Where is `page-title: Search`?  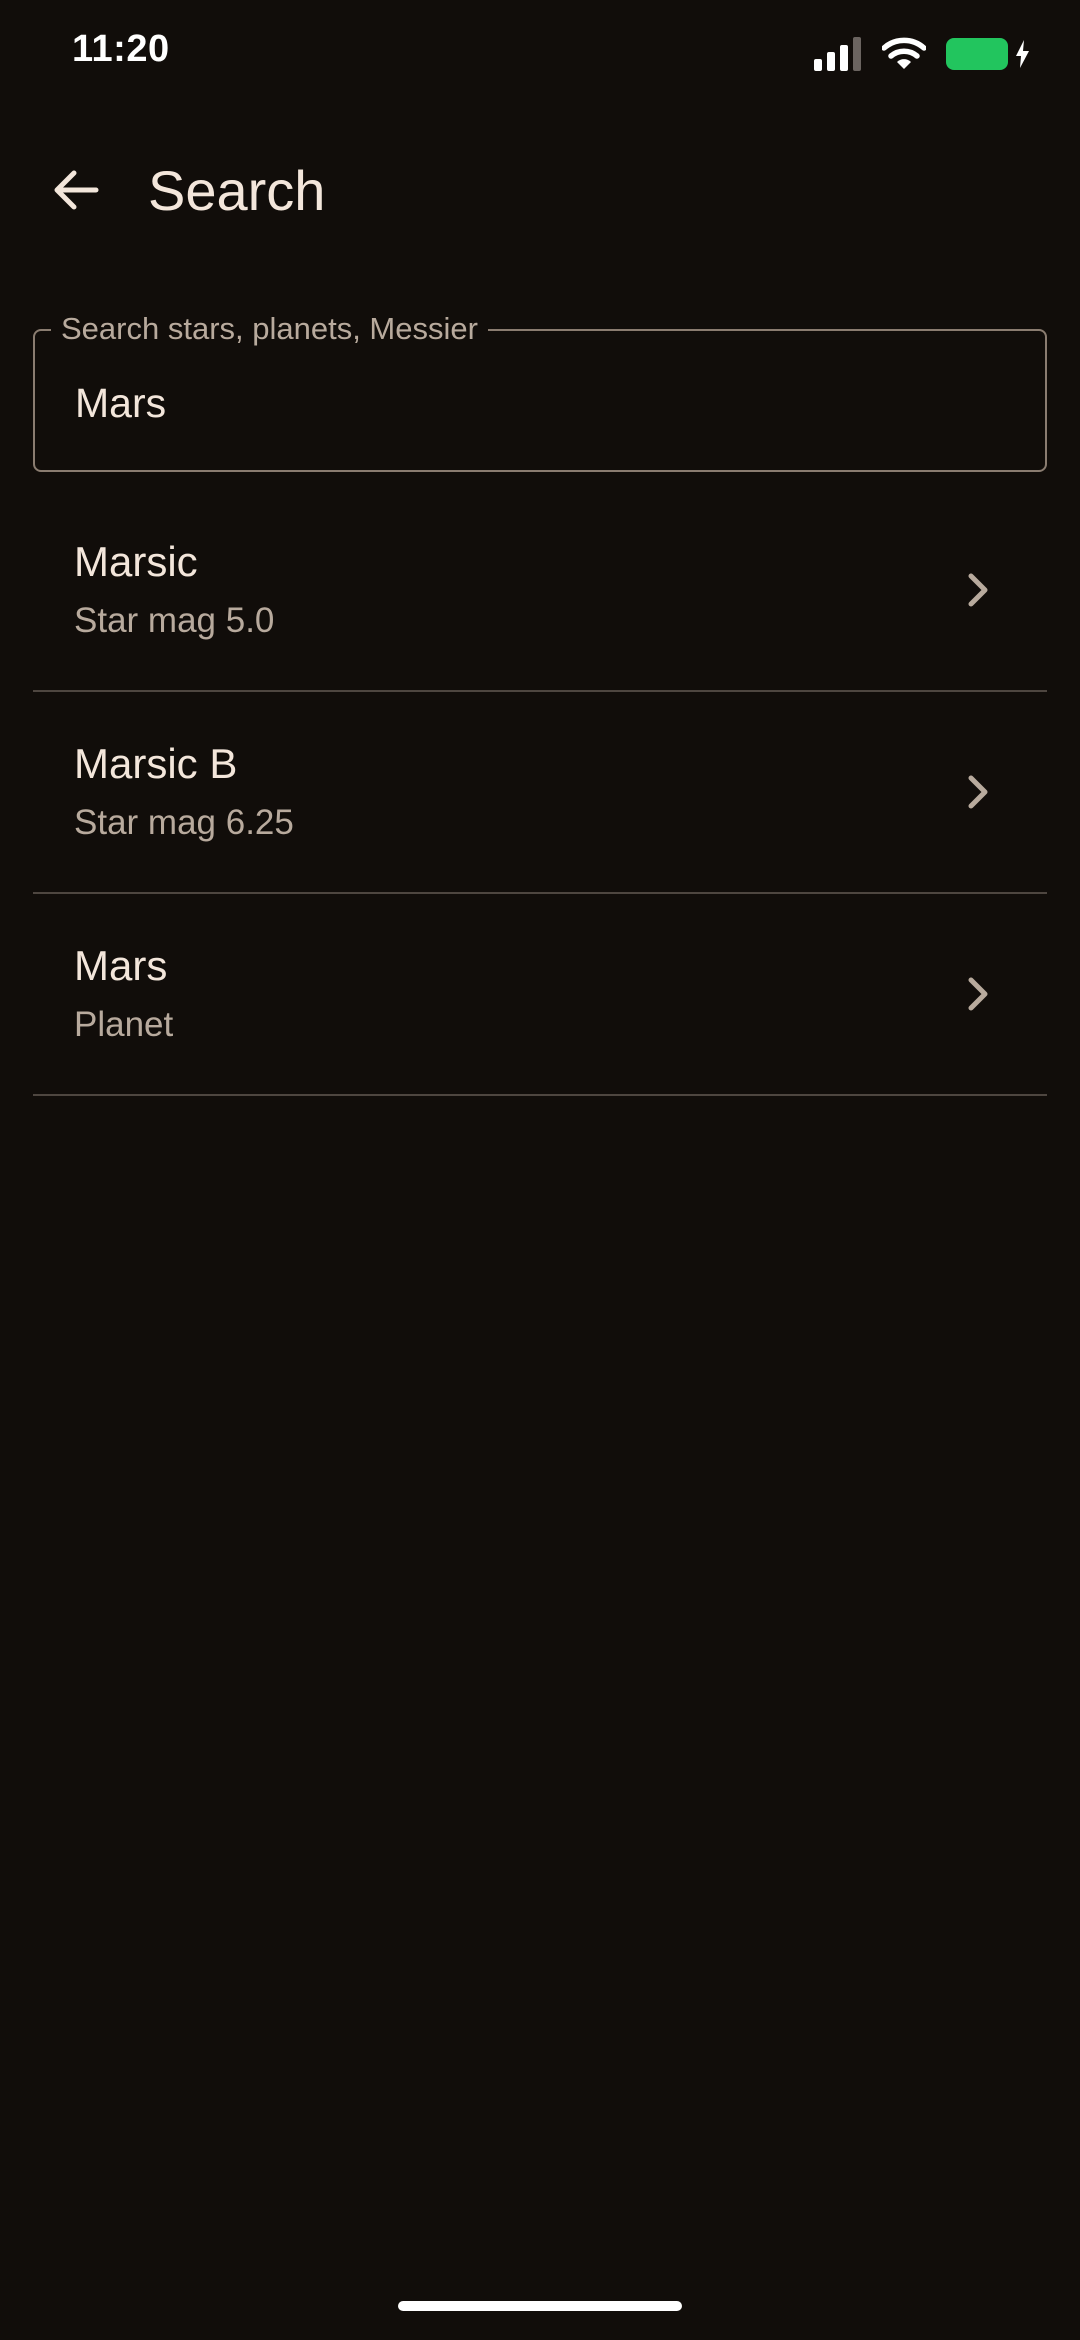 page-title: Search is located at coordinates (237, 190).